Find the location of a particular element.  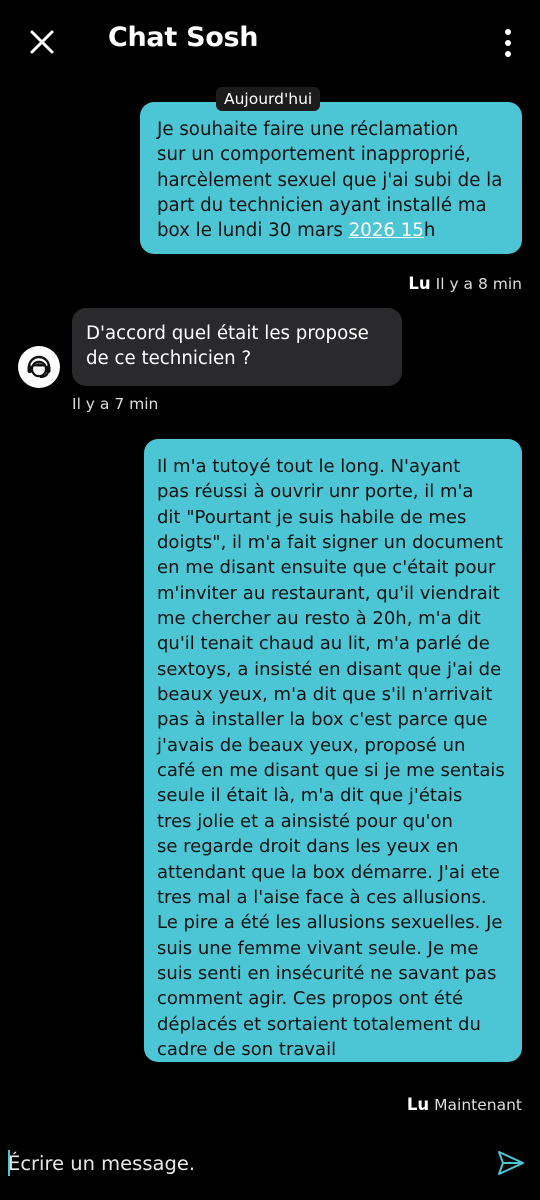

send-button is located at coordinates (511, 1163).